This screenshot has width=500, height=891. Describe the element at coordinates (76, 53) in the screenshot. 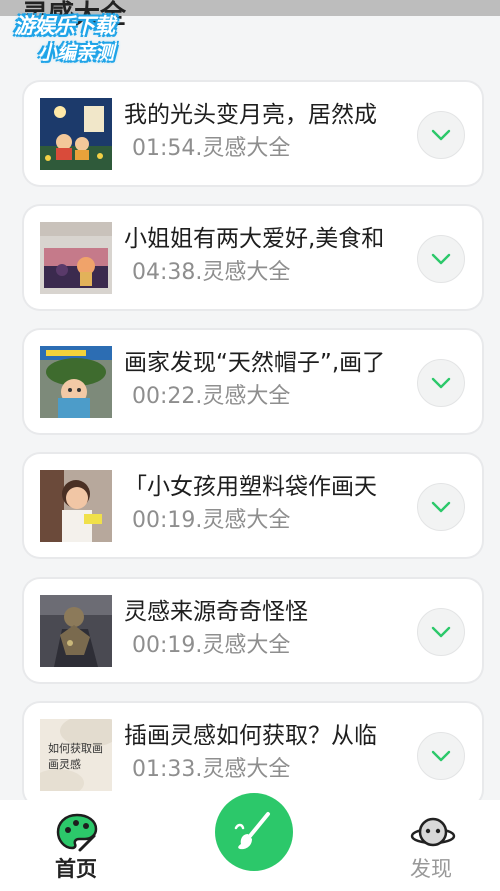

I see `watermark-line-2: 小编亲测` at that location.